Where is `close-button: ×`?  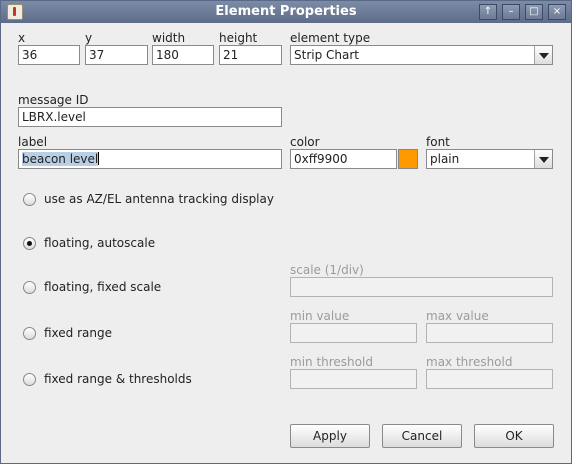 close-button: × is located at coordinates (557, 12).